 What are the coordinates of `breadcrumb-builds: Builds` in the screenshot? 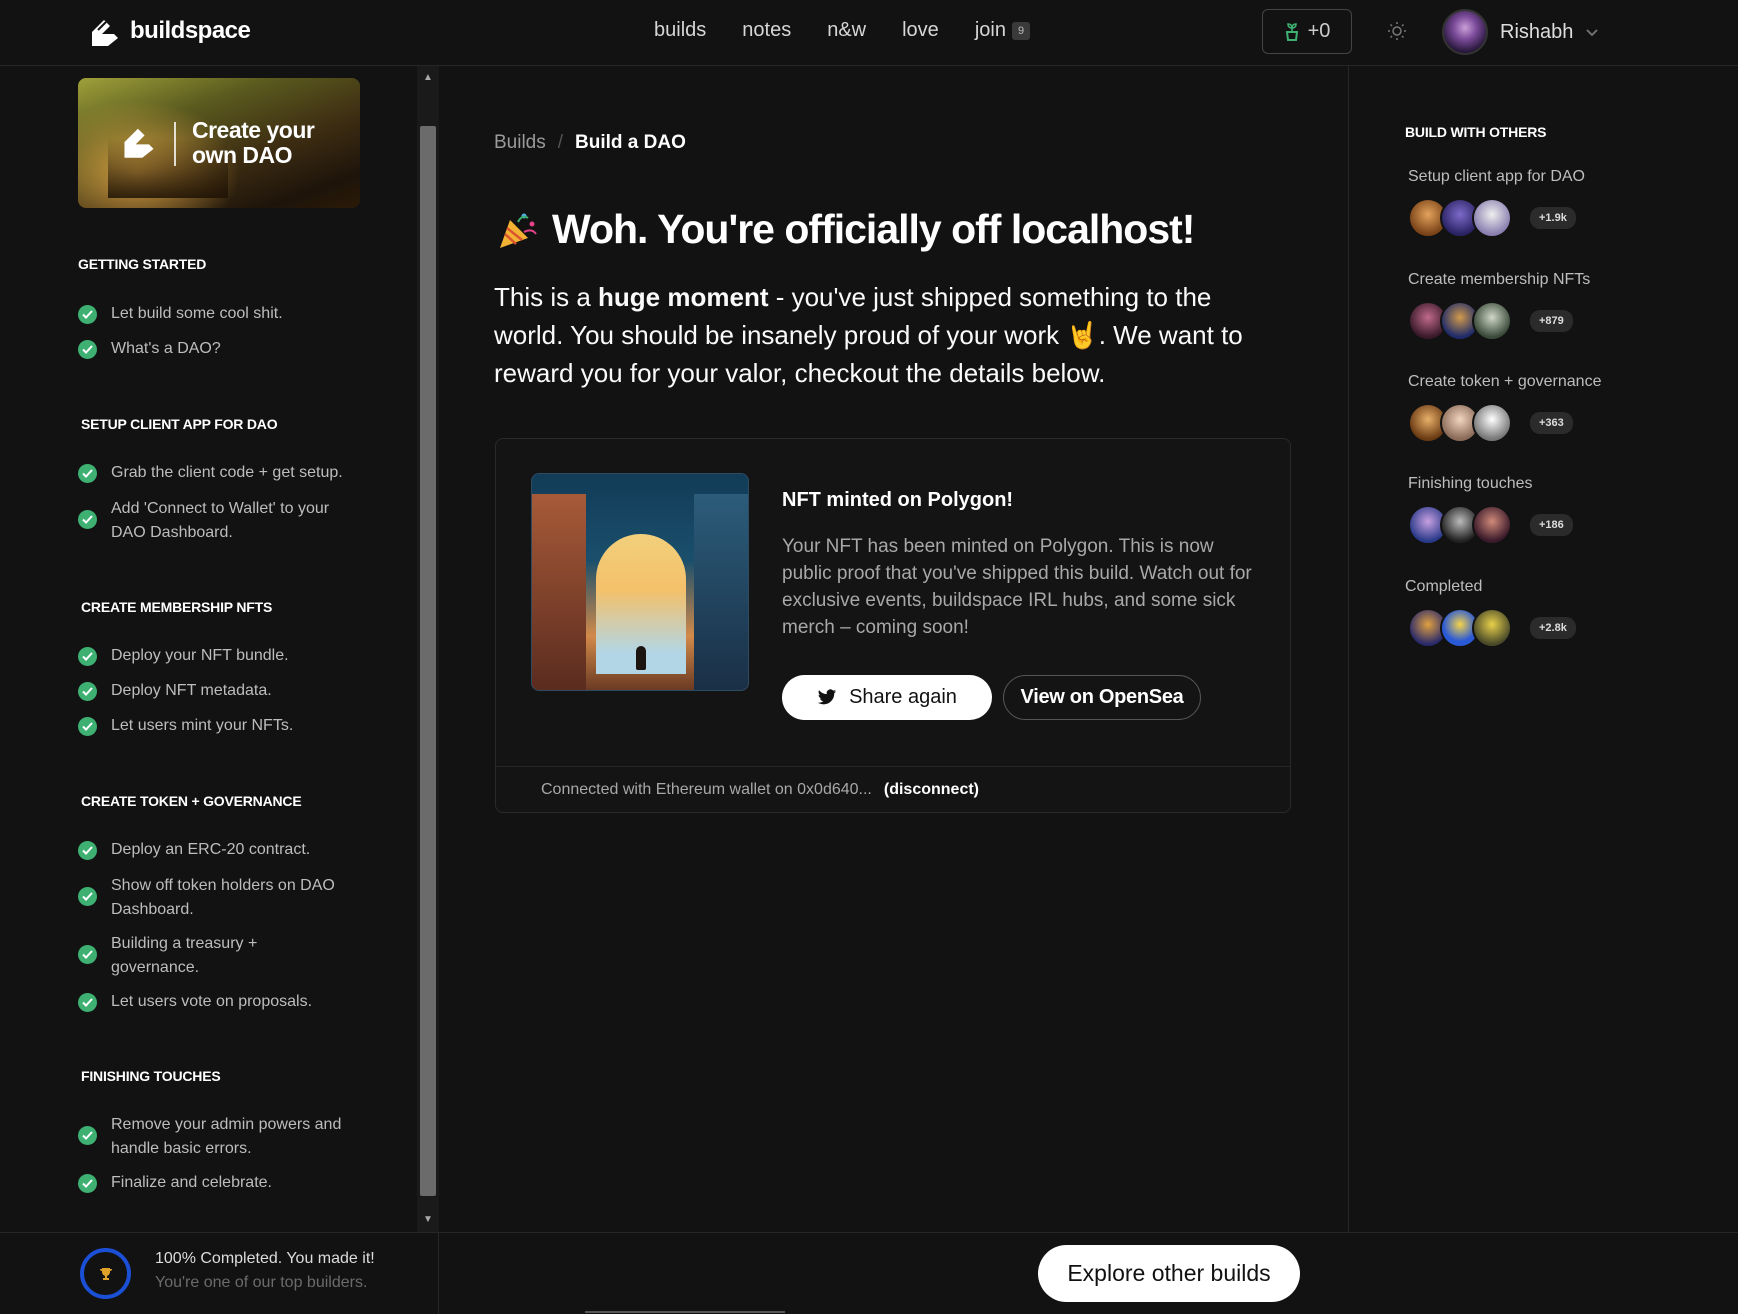 It's located at (520, 143).